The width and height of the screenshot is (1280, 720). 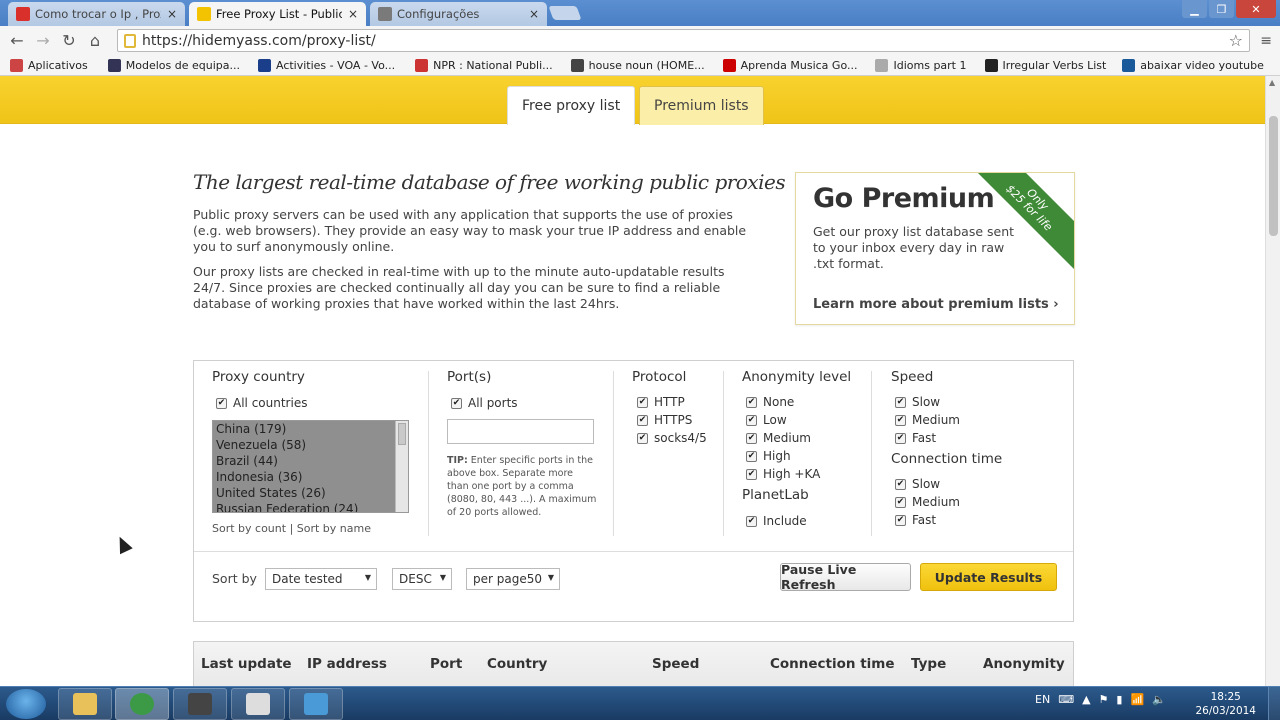 What do you see at coordinates (1137, 699) in the screenshot?
I see `signal-icon: 📶` at bounding box center [1137, 699].